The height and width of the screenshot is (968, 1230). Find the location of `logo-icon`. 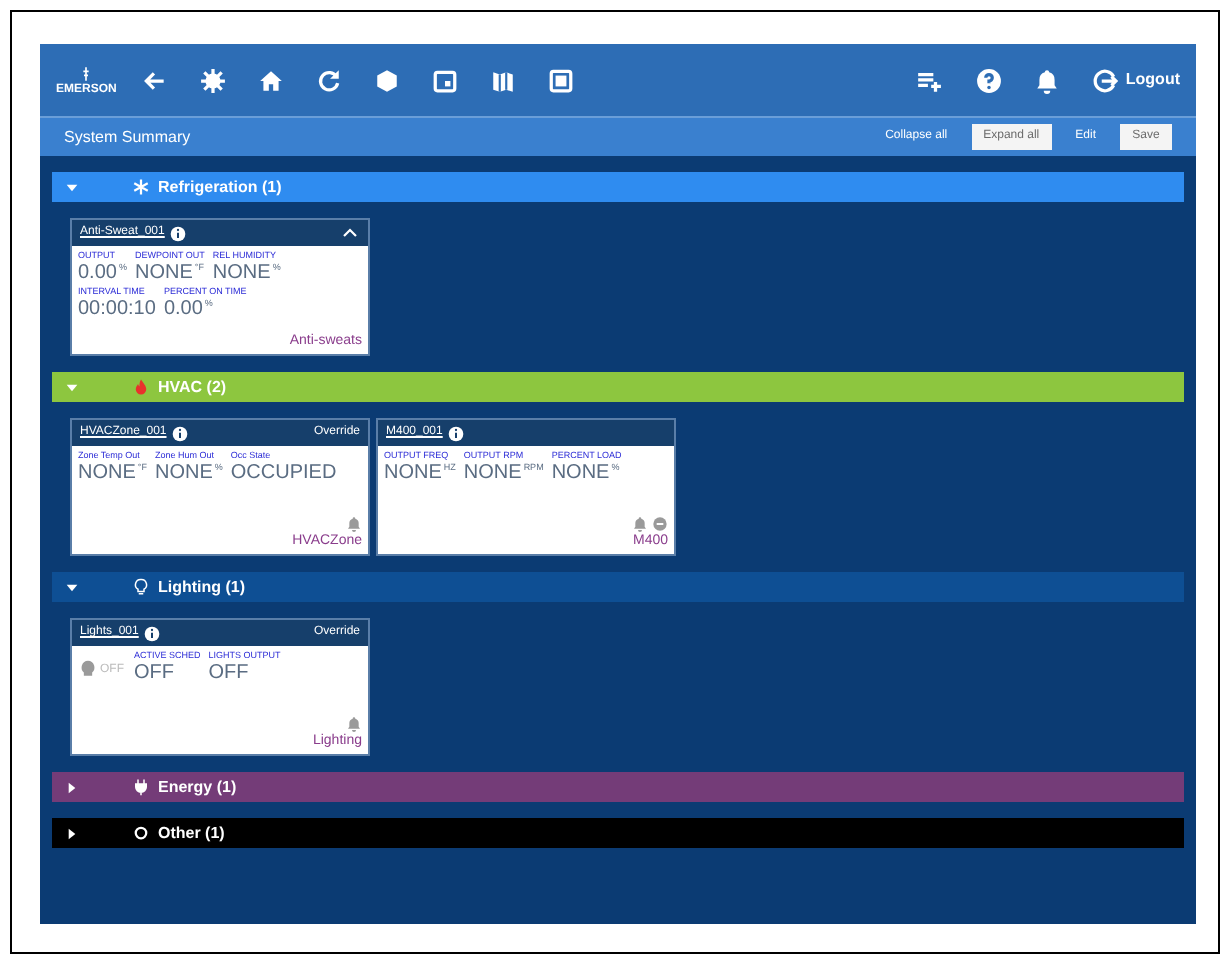

logo-icon is located at coordinates (86, 74).